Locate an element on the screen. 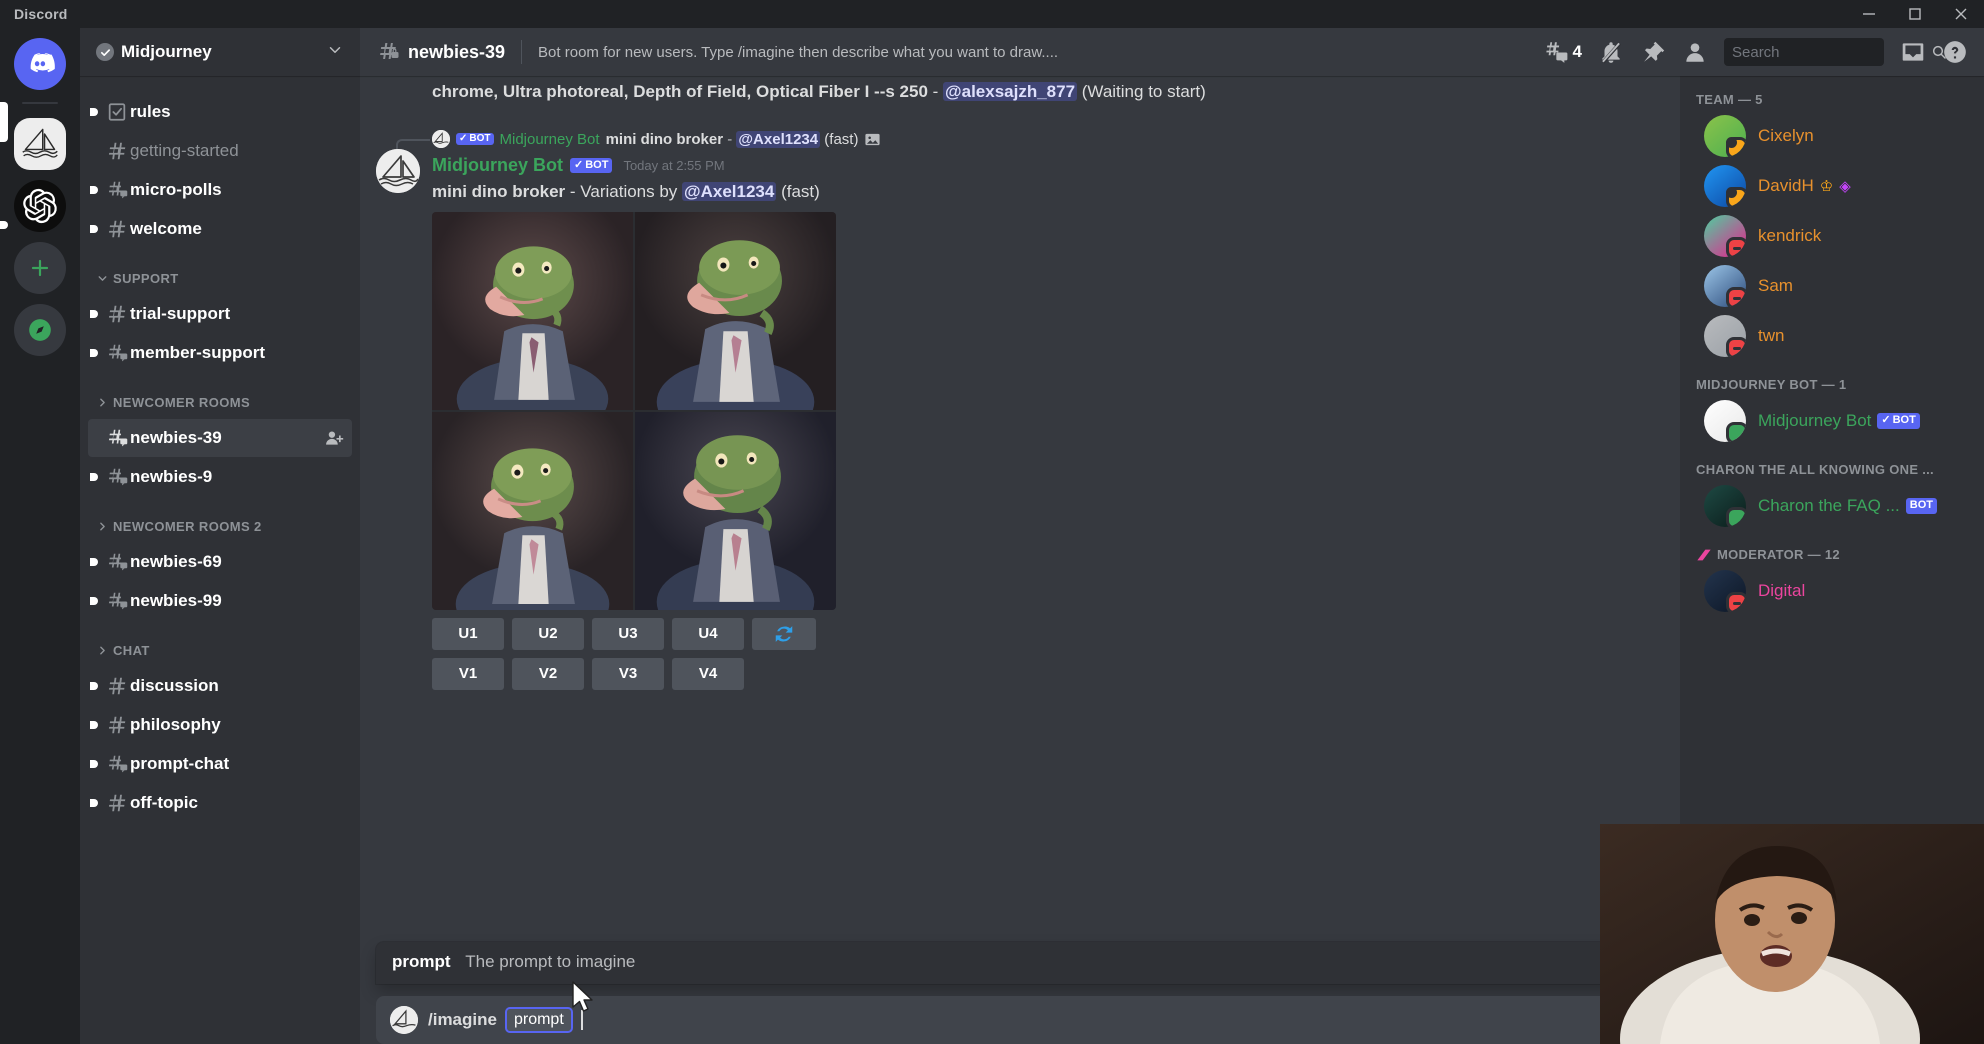  message-body-mid: - Variations by is located at coordinates (624, 192).